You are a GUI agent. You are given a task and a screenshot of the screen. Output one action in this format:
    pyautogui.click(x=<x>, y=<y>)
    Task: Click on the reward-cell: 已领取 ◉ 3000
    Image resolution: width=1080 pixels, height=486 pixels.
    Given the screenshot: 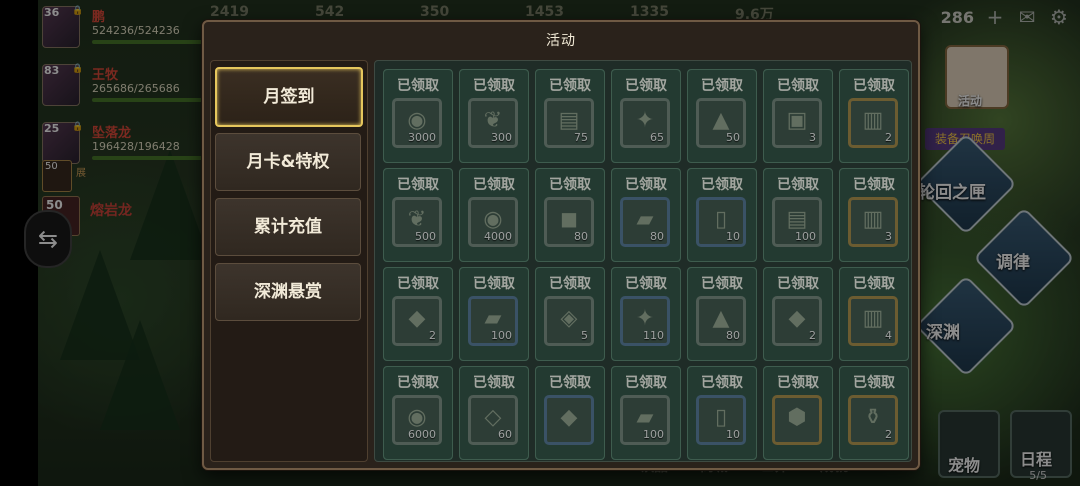 What is the action you would take?
    pyautogui.click(x=418, y=116)
    